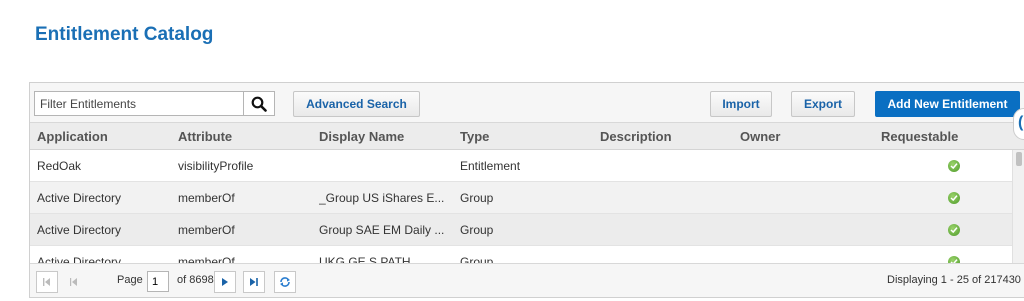  I want to click on page-number-input, so click(158, 281).